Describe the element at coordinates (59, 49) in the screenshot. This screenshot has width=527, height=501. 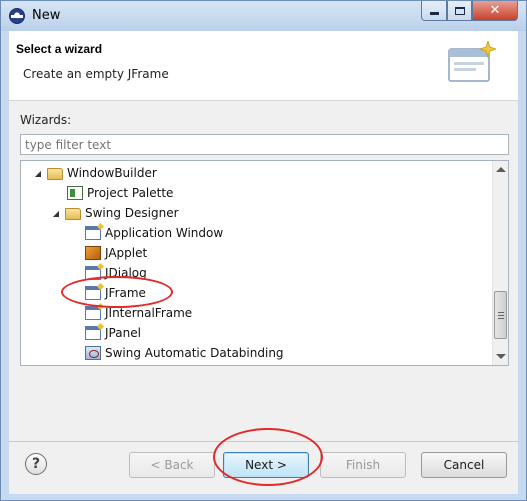
I see `header-title: Select a wizard` at that location.